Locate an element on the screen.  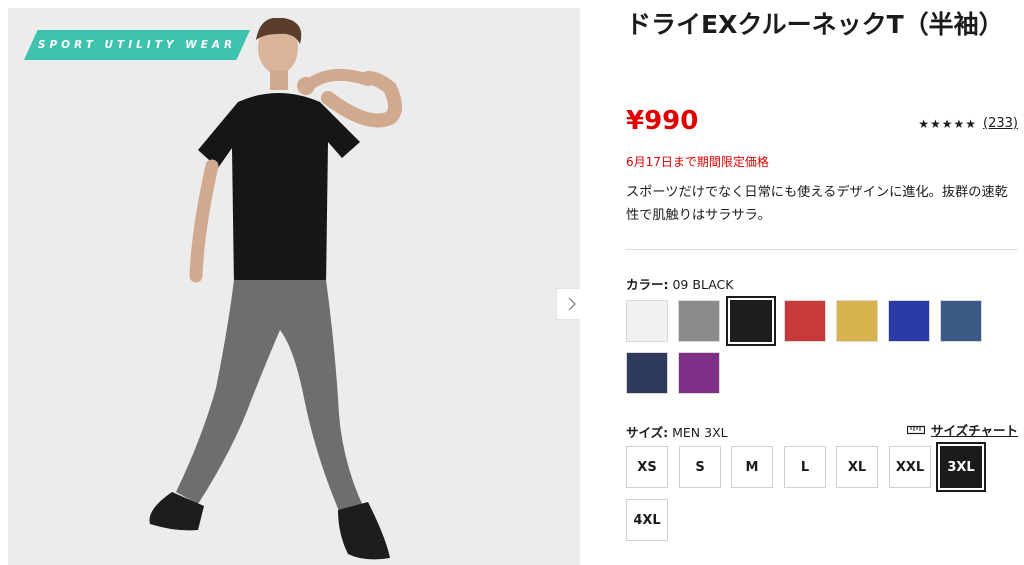
color-label-key: カラー: is located at coordinates (647, 284).